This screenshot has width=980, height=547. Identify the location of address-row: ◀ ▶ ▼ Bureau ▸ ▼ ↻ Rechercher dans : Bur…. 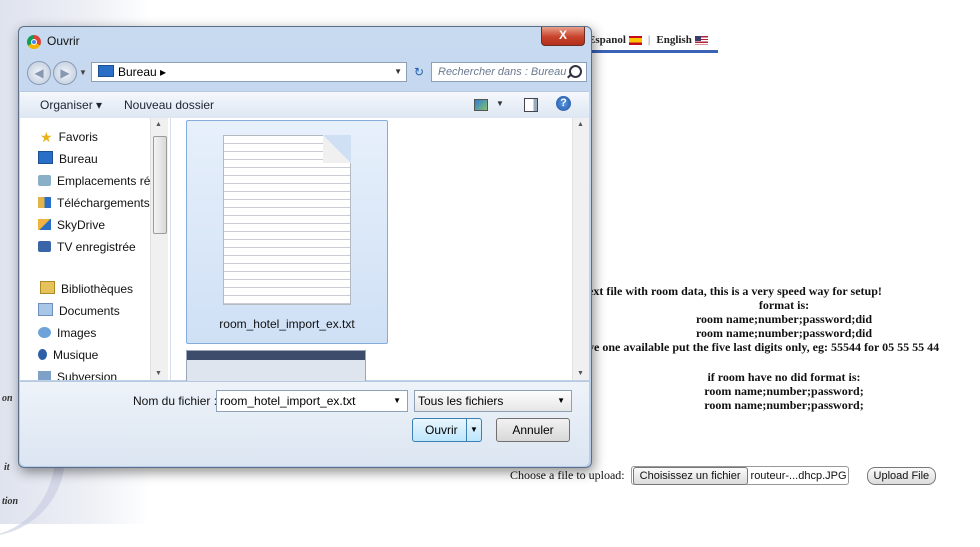
(306, 73).